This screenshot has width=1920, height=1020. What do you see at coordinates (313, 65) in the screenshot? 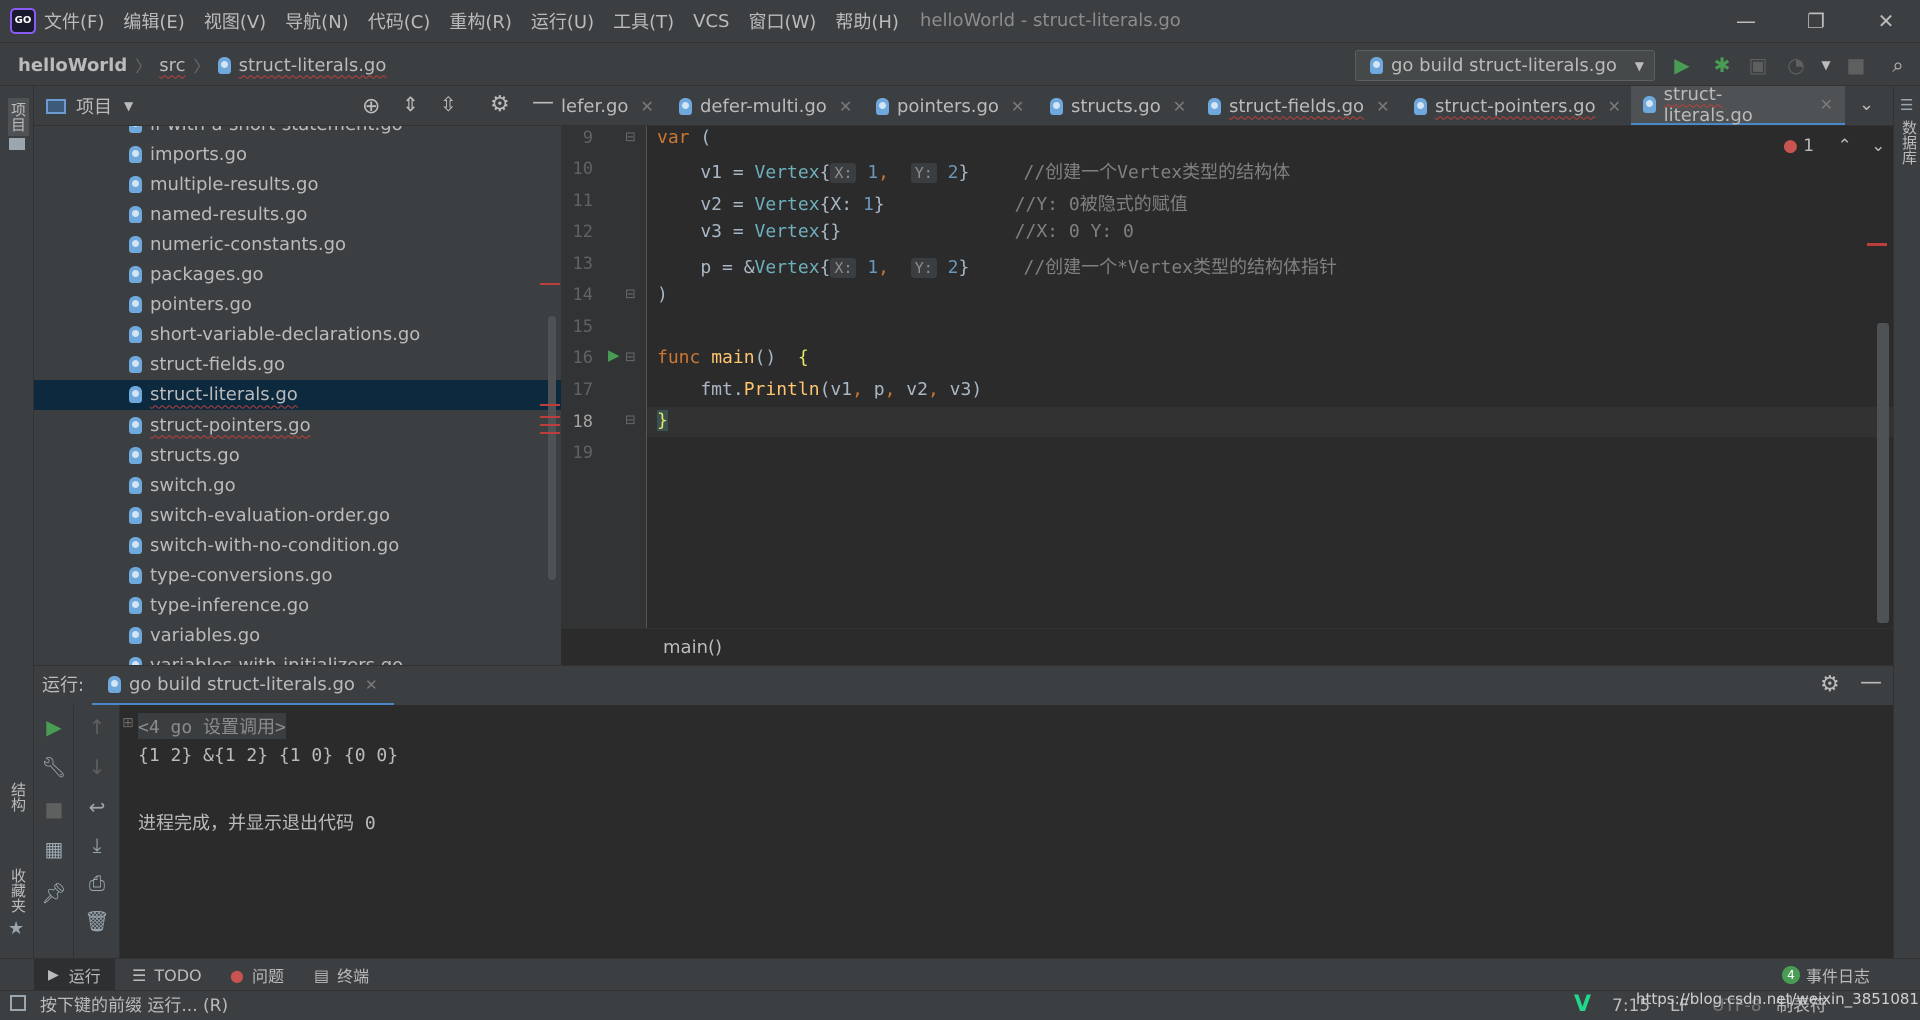
I see `breadcrumb-file: struct-literals.go` at bounding box center [313, 65].